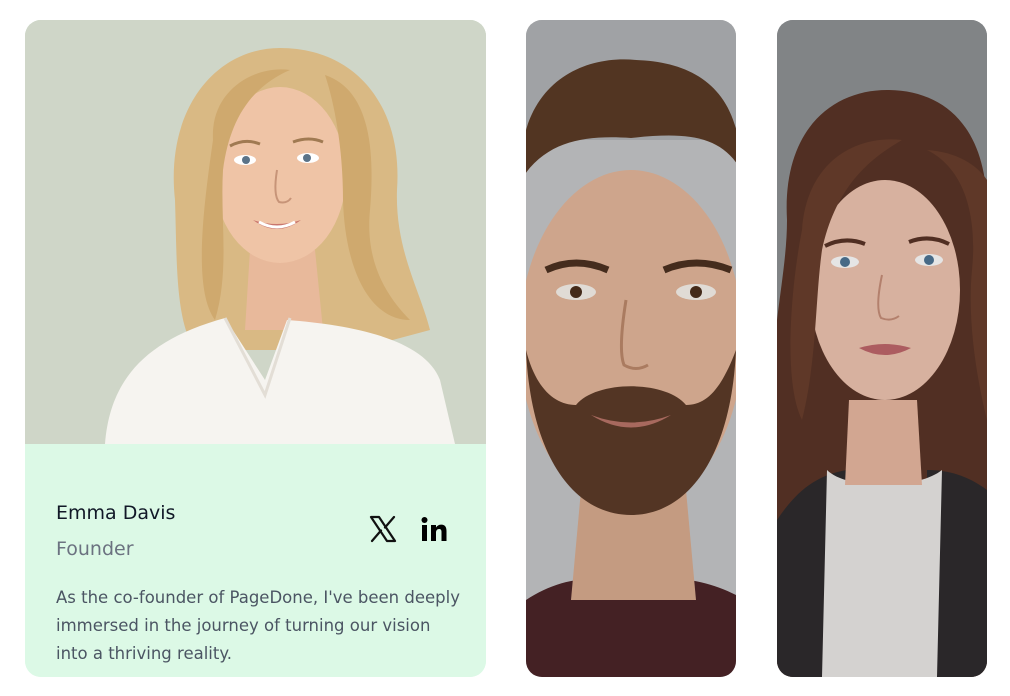 The width and height of the screenshot is (1010, 696). Describe the element at coordinates (434, 530) in the screenshot. I see `linkedin-icon` at that location.